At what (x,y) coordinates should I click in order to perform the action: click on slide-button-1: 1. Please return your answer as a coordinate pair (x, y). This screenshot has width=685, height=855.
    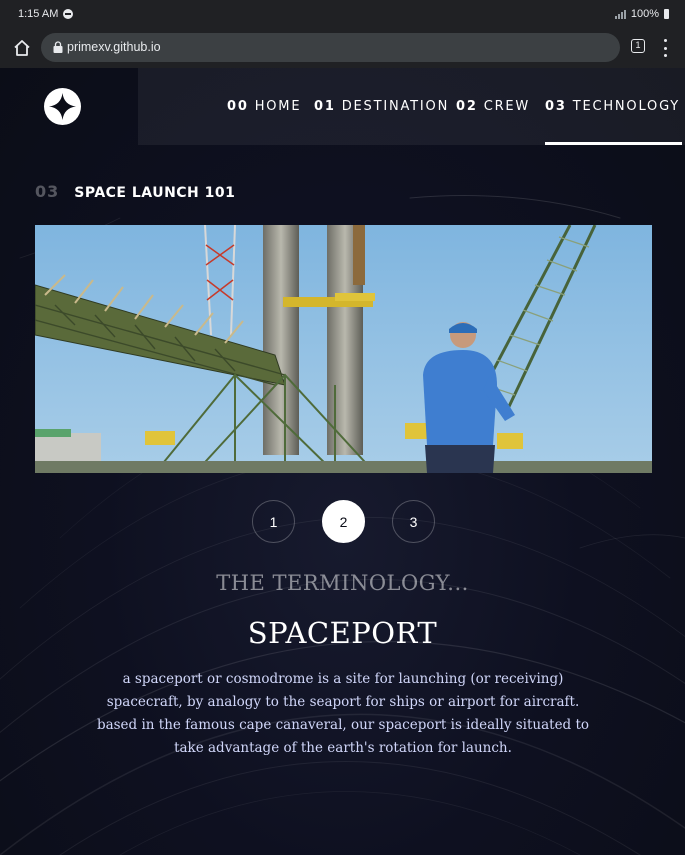
    Looking at the image, I should click on (273, 521).